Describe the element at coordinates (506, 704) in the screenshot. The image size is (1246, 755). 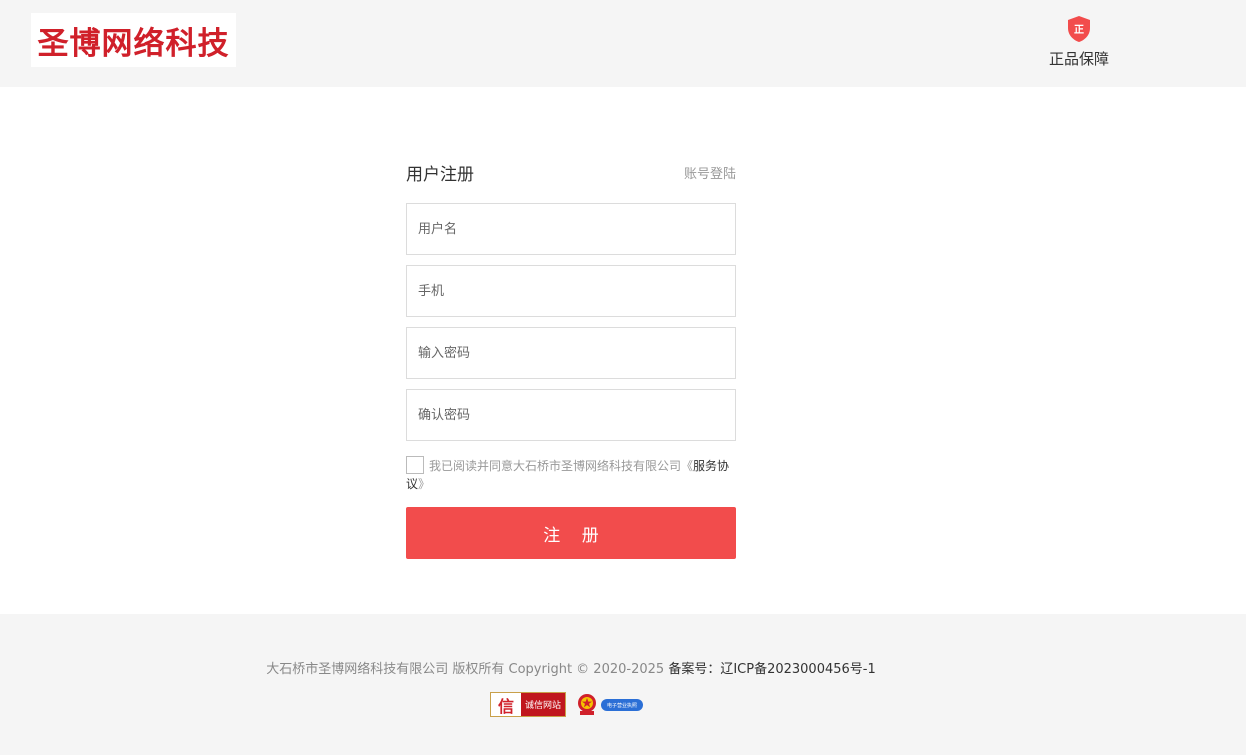
I see `integrity-badge-char: 信` at that location.